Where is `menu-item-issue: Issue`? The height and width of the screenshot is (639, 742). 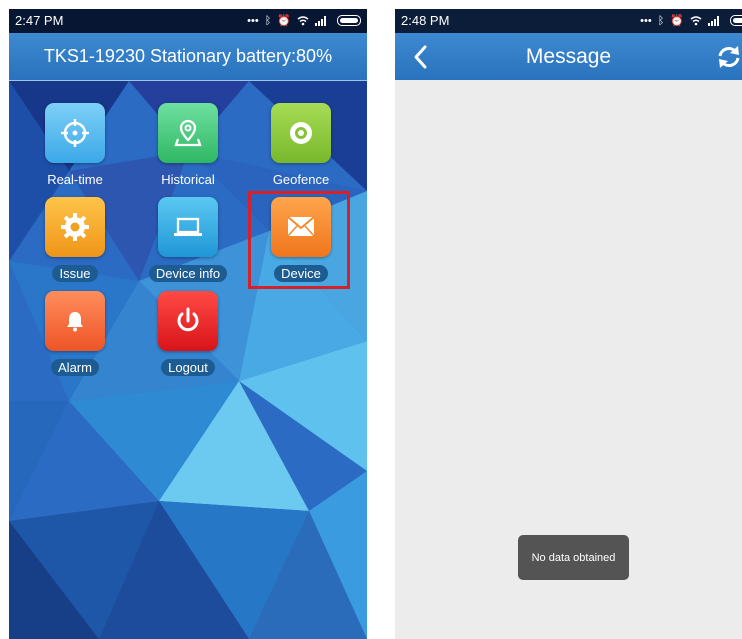
menu-item-issue: Issue is located at coordinates (75, 243).